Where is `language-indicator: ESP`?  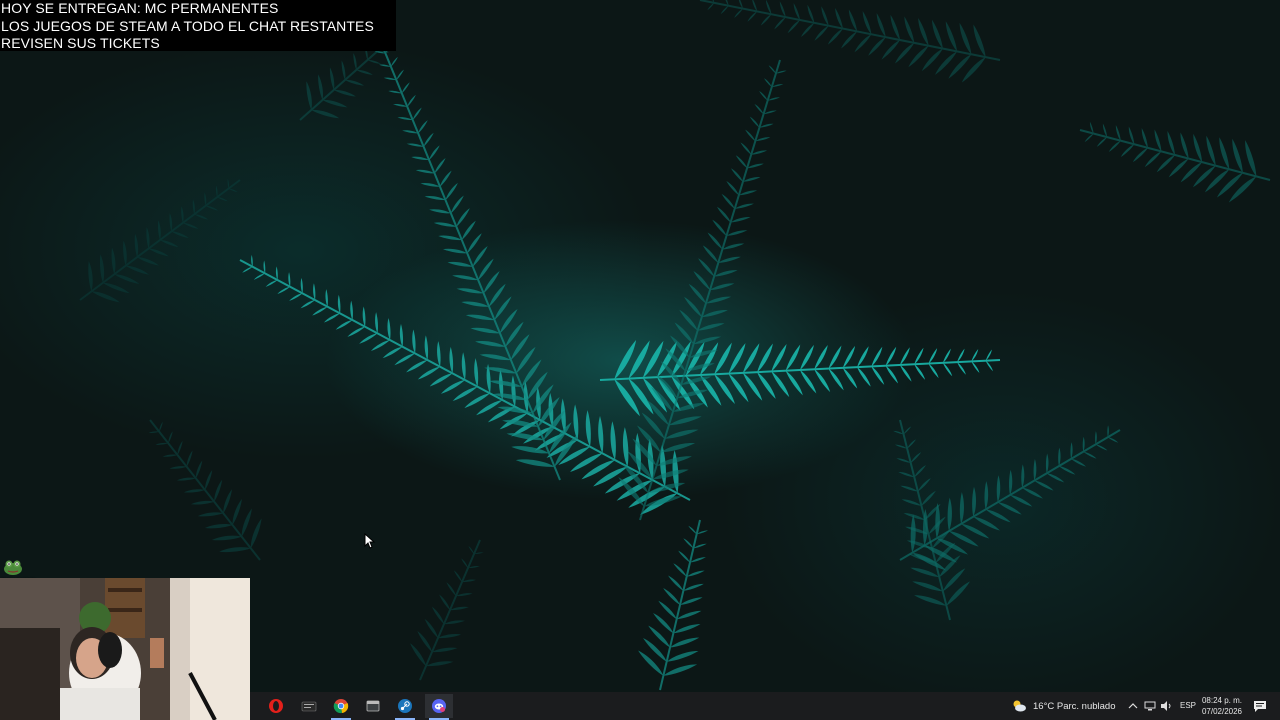 language-indicator: ESP is located at coordinates (1188, 705).